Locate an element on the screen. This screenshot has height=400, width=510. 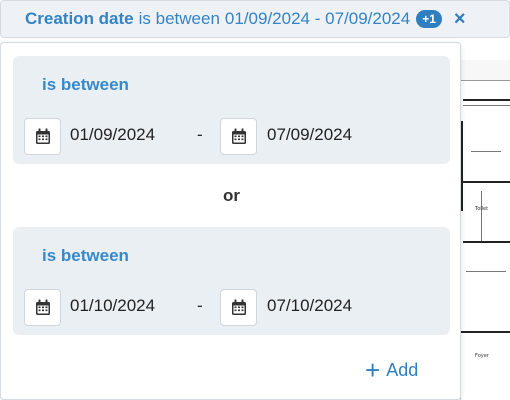
filter-operator-label: is between is located at coordinates (179, 18).